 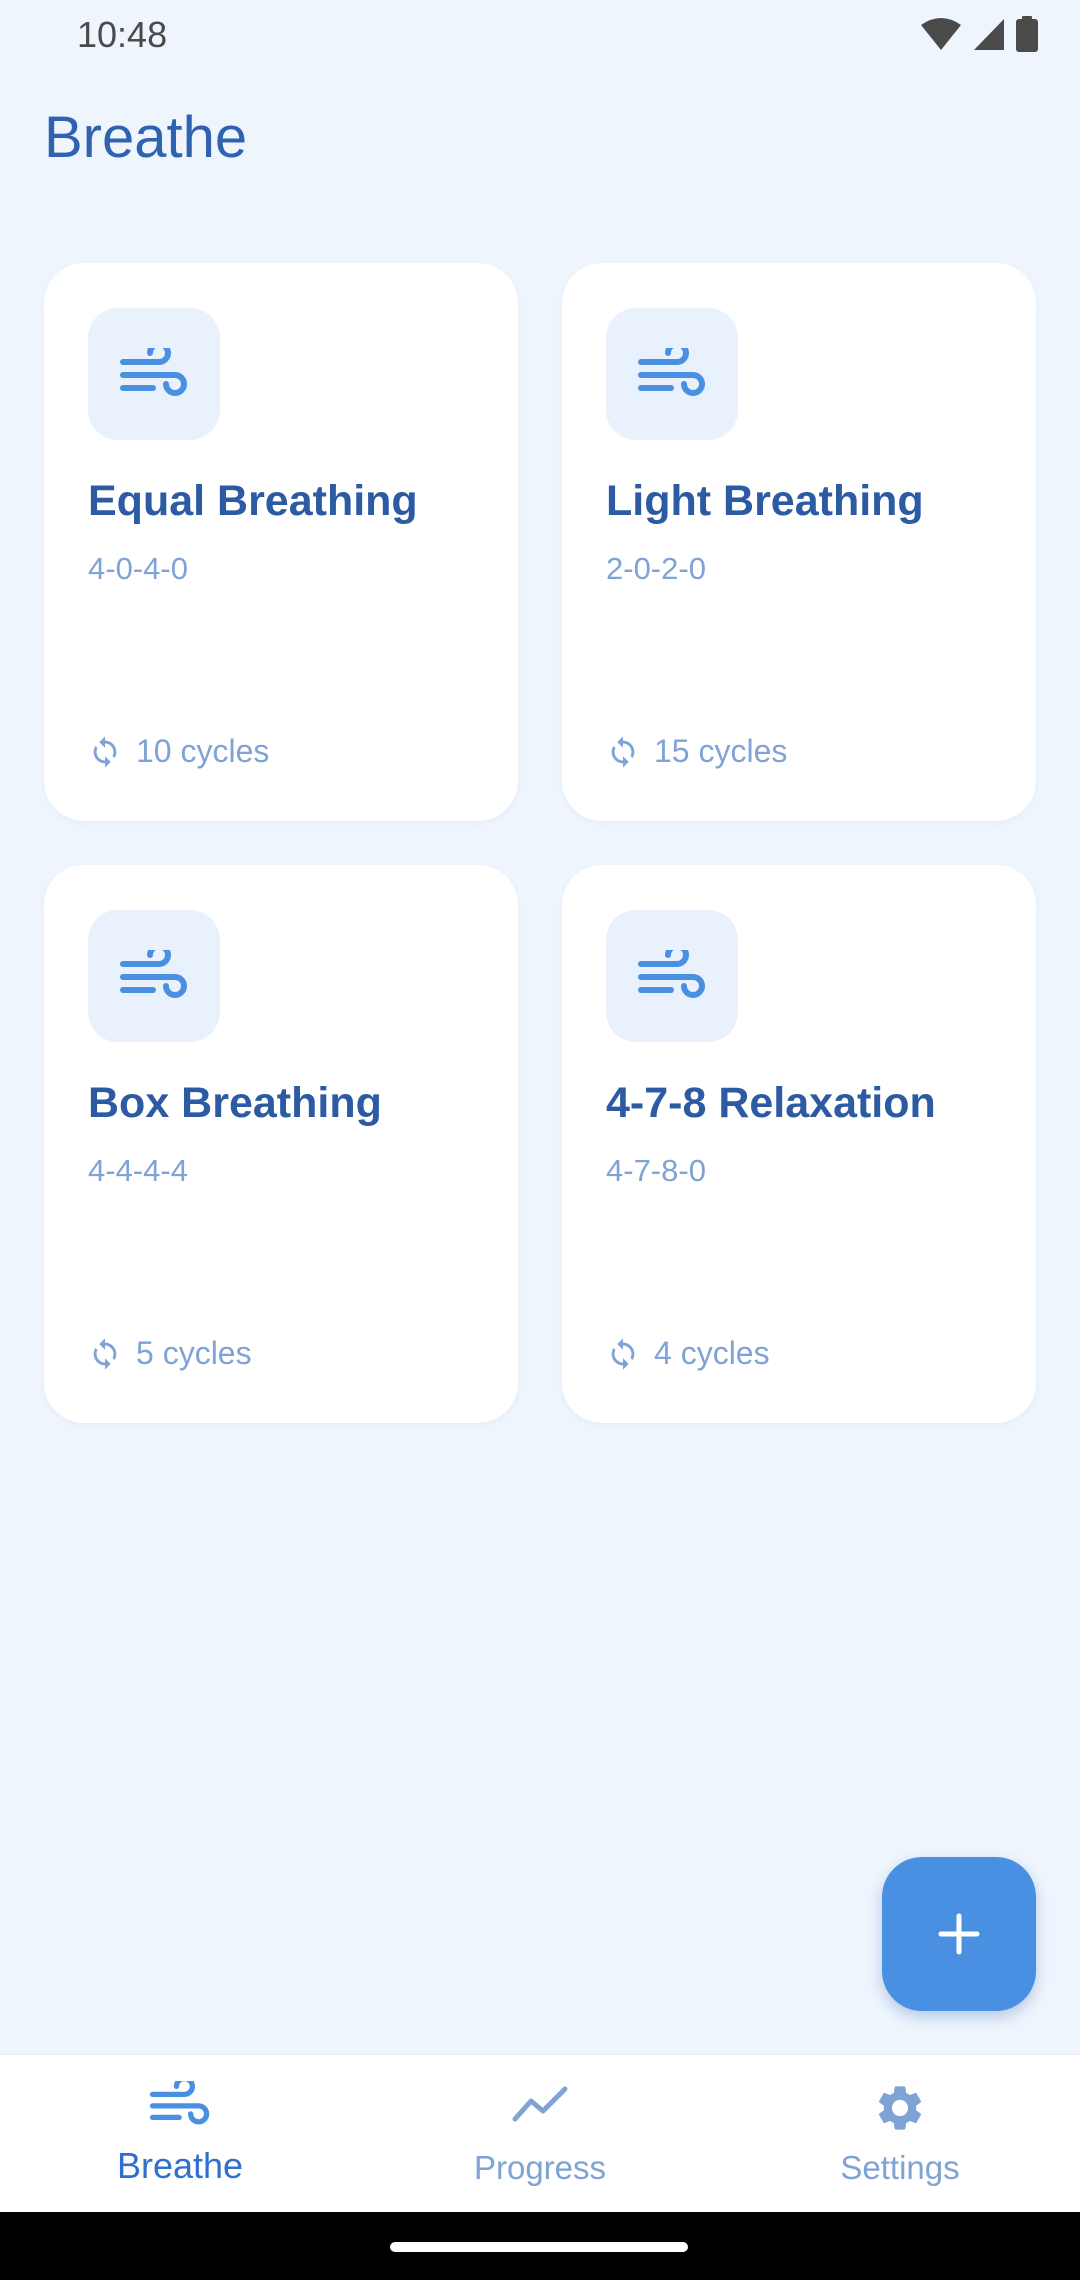 What do you see at coordinates (989, 34) in the screenshot?
I see `cellular-signal-icon` at bounding box center [989, 34].